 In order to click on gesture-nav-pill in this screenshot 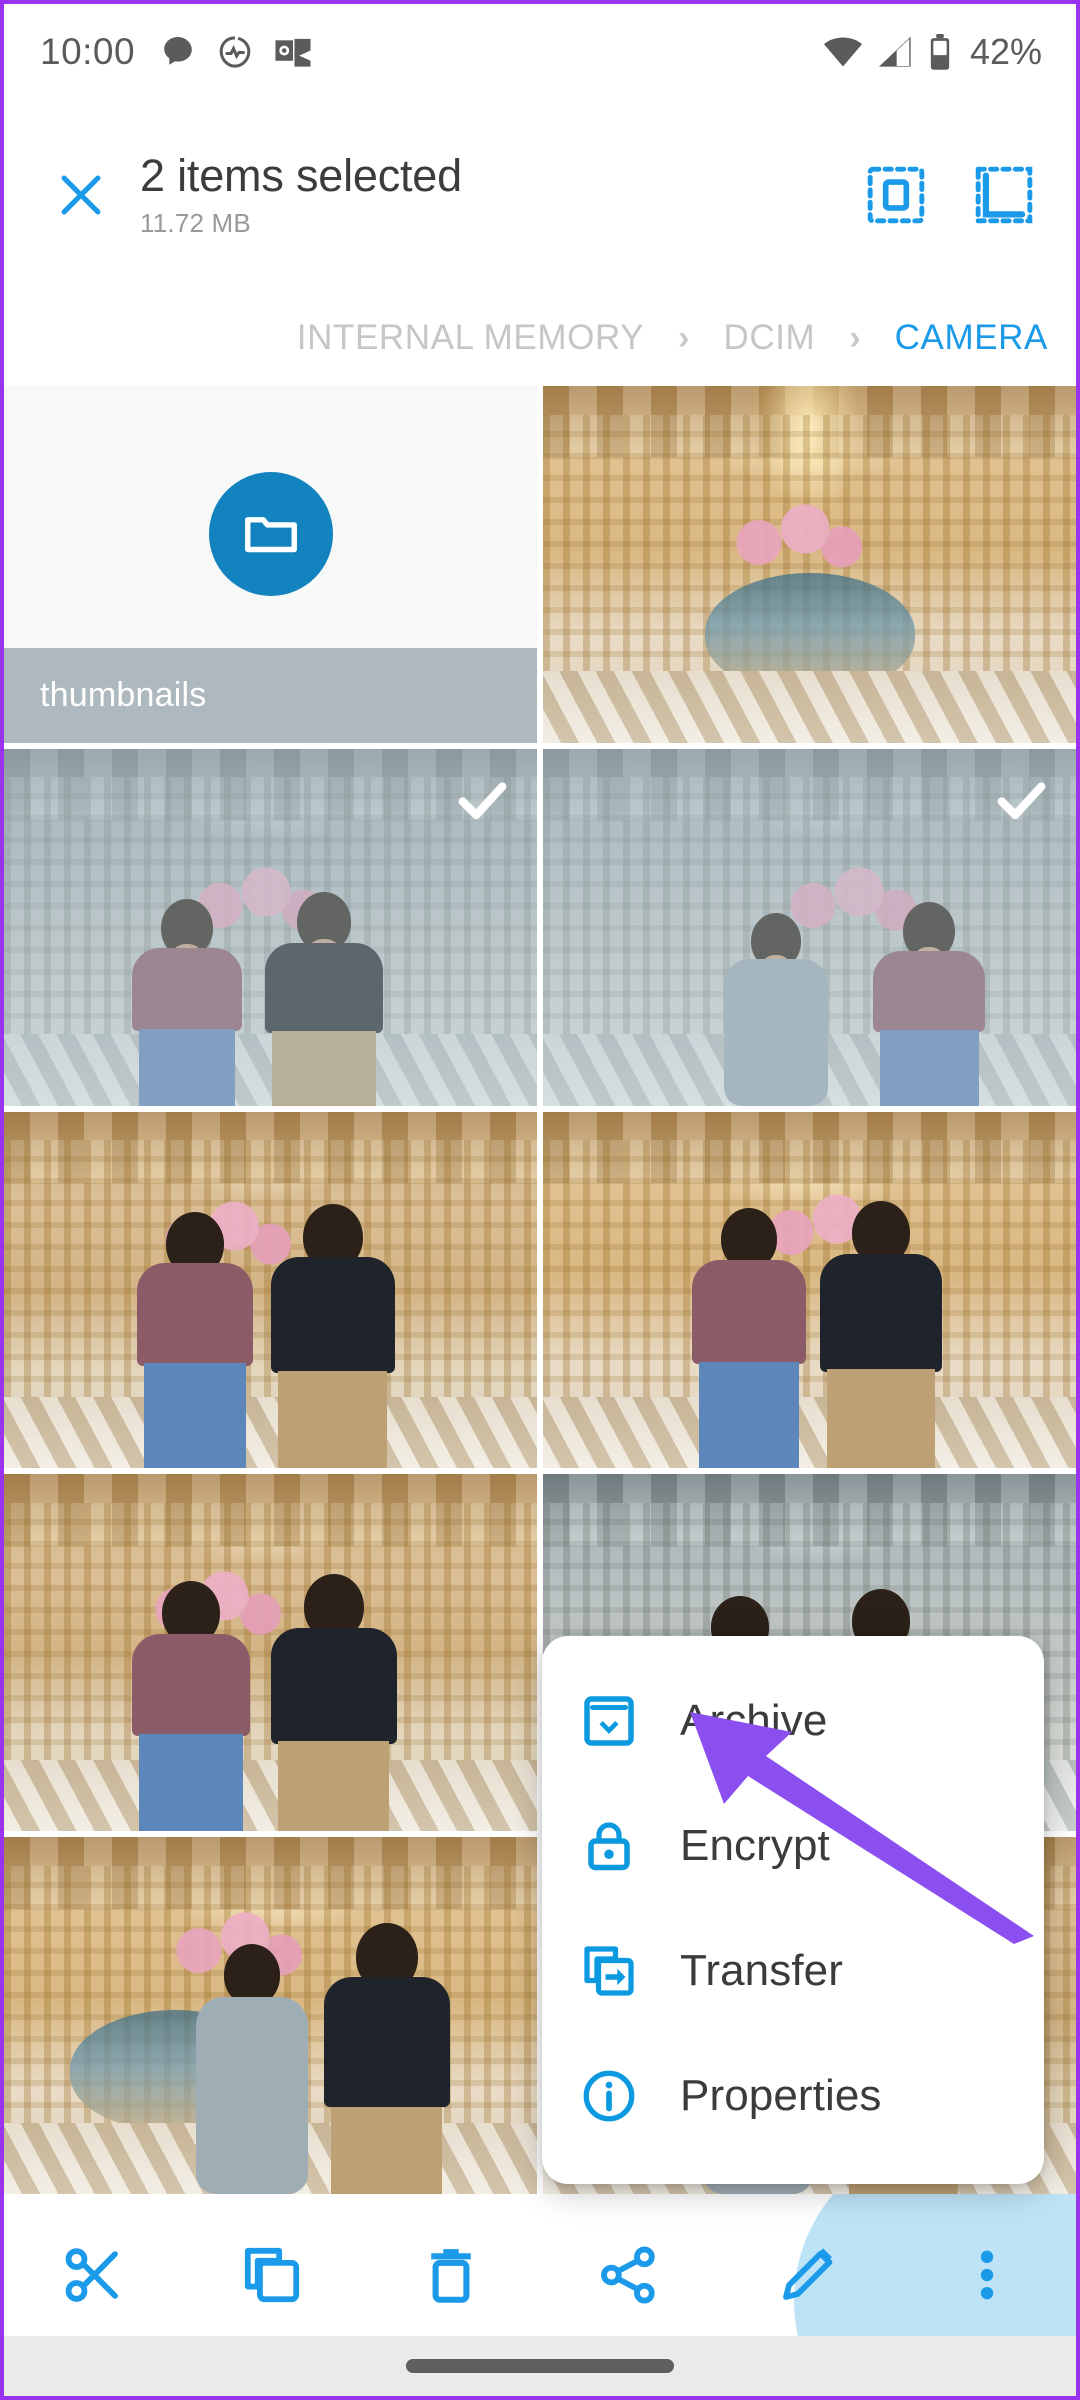, I will do `click(540, 2366)`.